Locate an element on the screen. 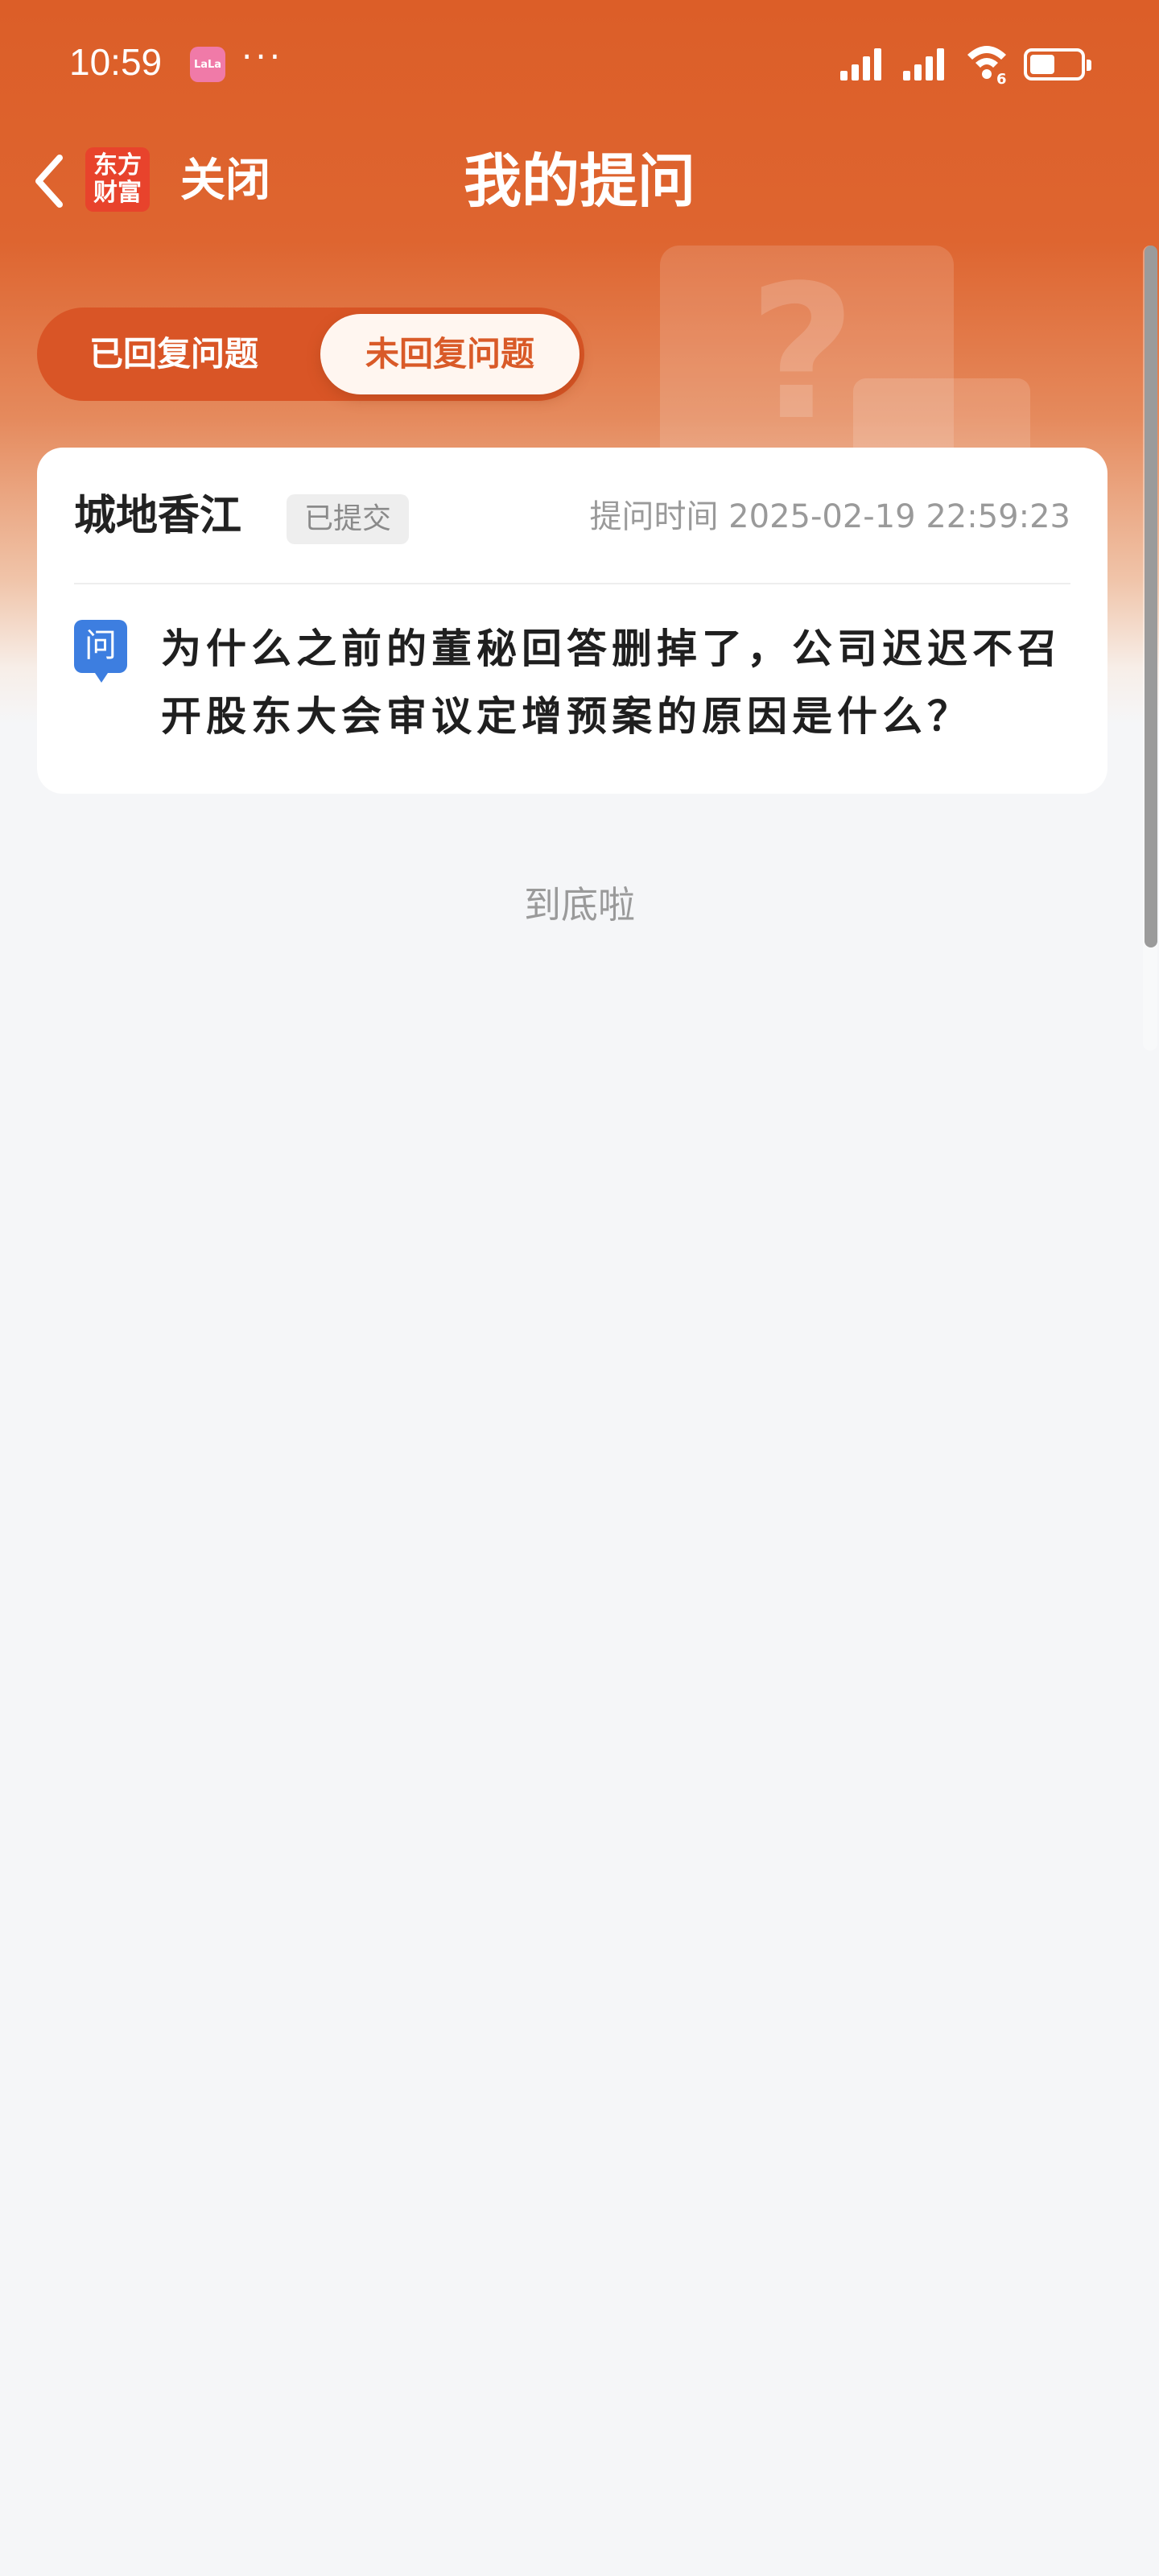 The image size is (1159, 2576). tab-unanswered: 未回复问题 is located at coordinates (450, 354).